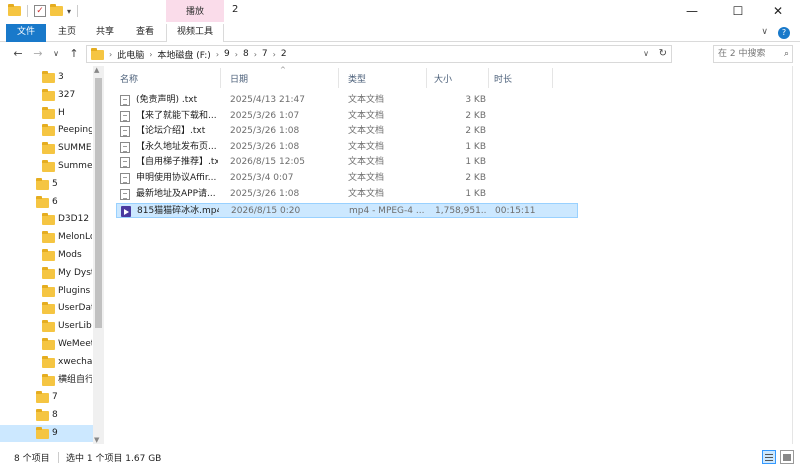 Image resolution: width=800 pixels, height=470 pixels. Describe the element at coordinates (347, 178) in the screenshot. I see `file-row: 申明使用协议Affir... 2025/3/4 0:07 文本文档 2 KB` at that location.